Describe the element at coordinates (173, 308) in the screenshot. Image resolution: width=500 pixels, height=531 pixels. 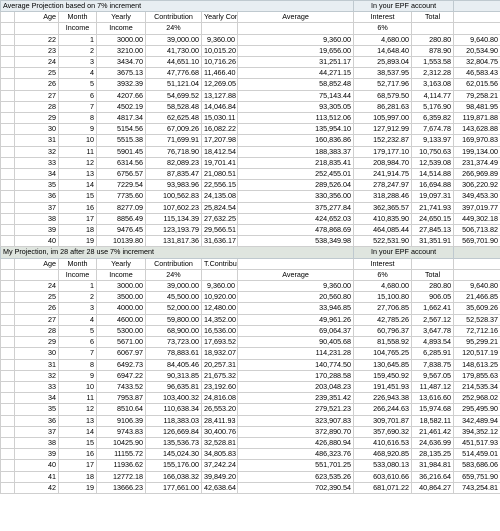
I see `data-cell: 52,000.00` at that location.